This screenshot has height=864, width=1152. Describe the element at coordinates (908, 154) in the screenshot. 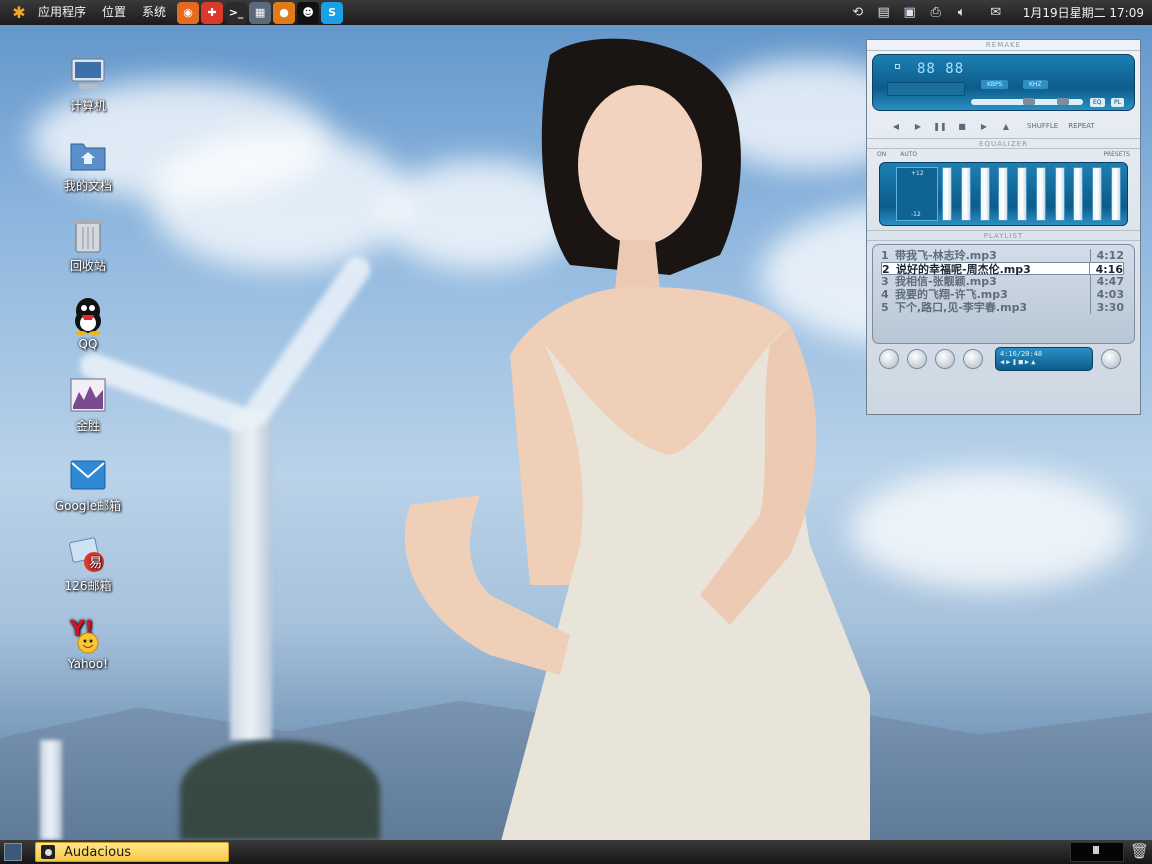

I see `eq-auto-button: AUTO` at that location.